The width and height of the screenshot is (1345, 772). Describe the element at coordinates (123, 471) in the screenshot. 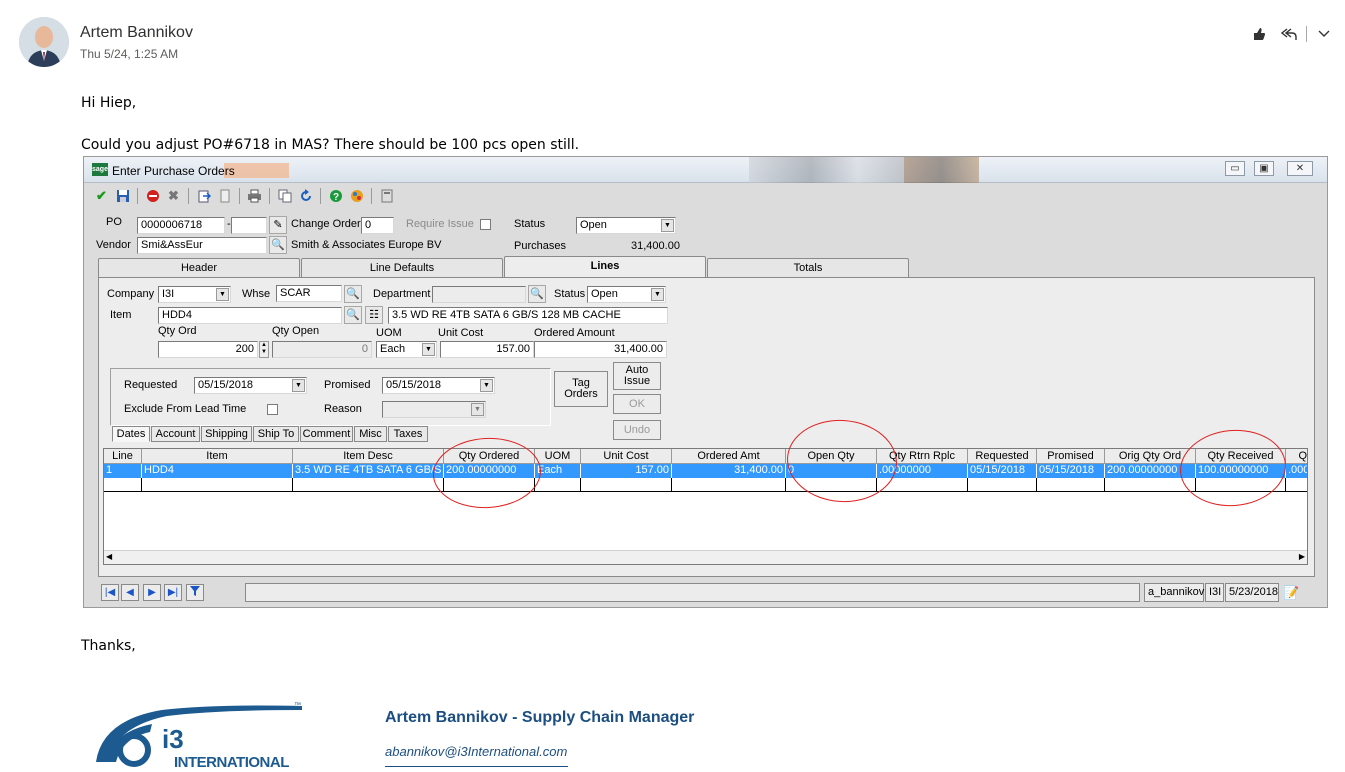

I see `cell-line: 1` at that location.